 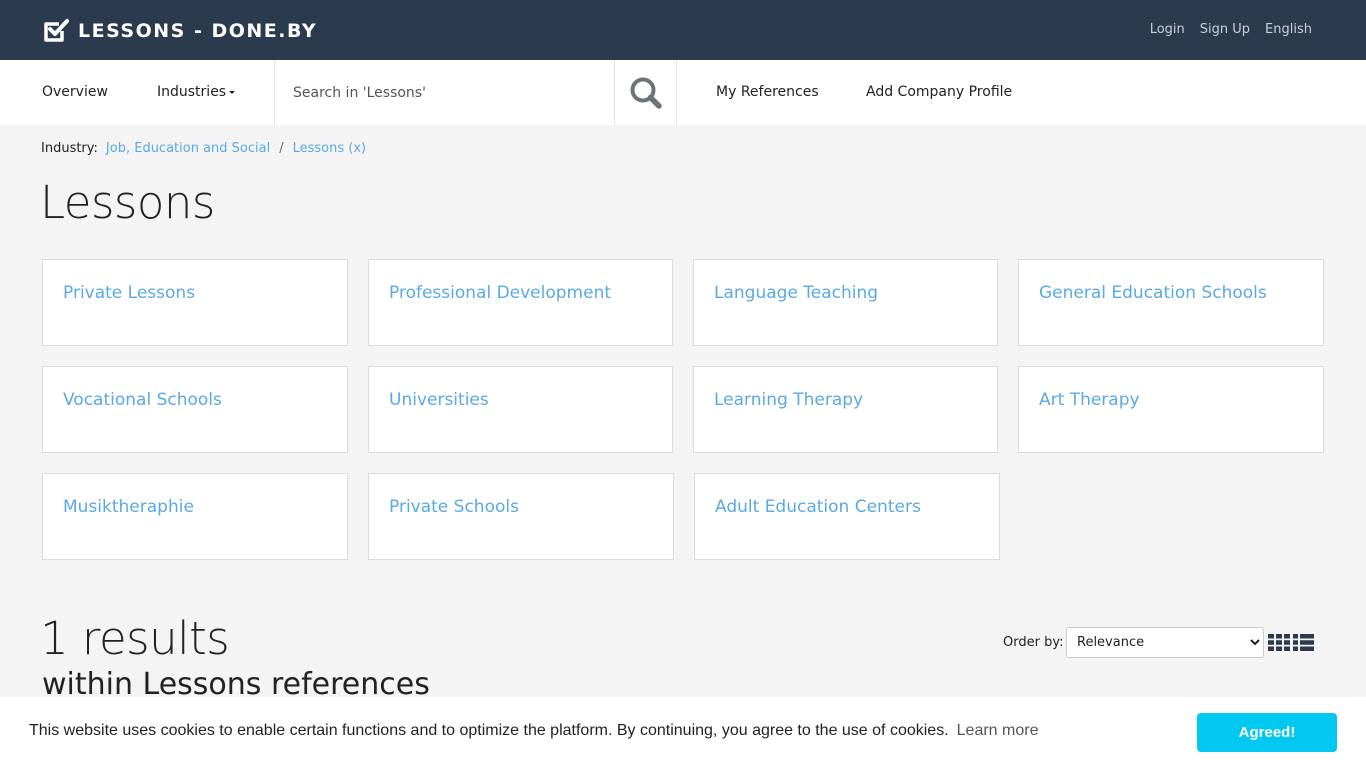 What do you see at coordinates (195, 516) in the screenshot?
I see `category-card: Musiktheraphie` at bounding box center [195, 516].